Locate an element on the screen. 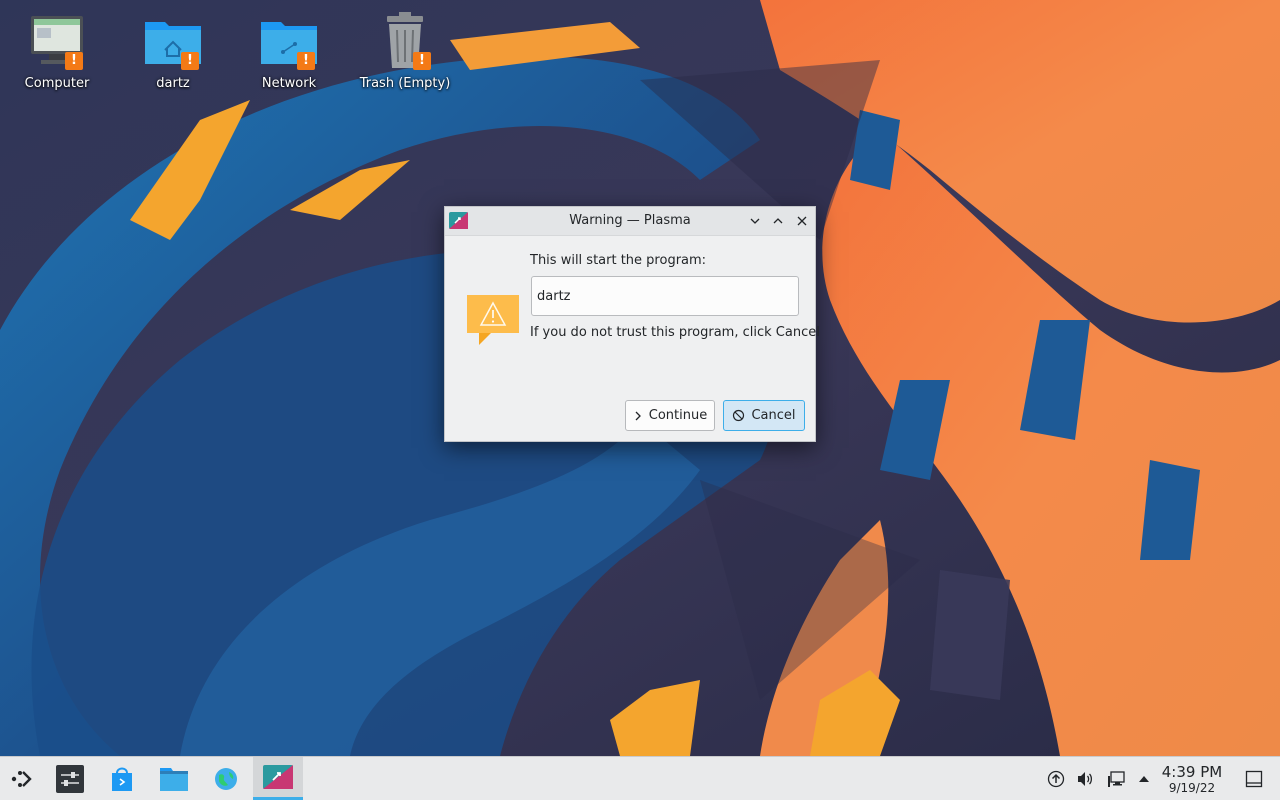  continue-button: Continue is located at coordinates (670, 415).